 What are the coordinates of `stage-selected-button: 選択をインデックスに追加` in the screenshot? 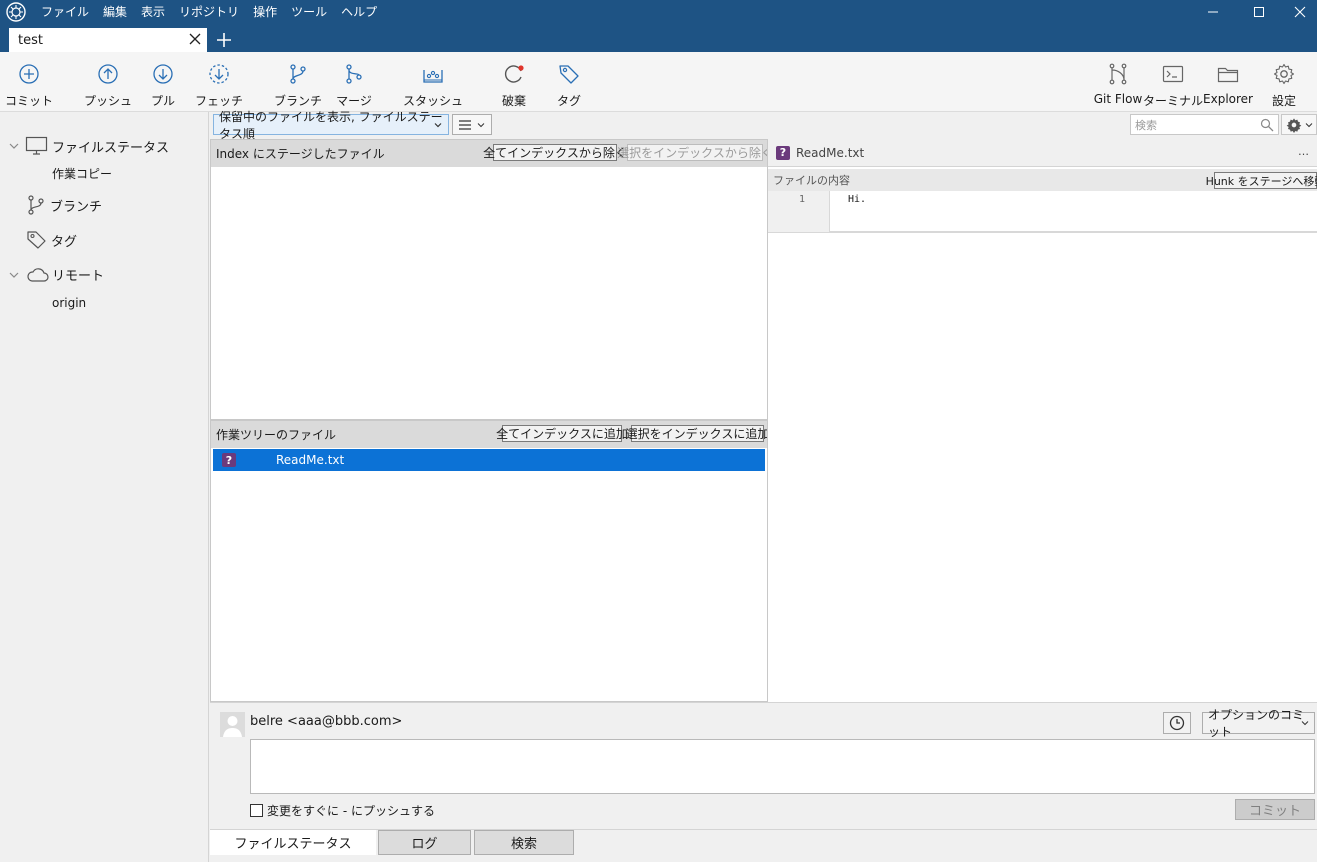 It's located at (697, 433).